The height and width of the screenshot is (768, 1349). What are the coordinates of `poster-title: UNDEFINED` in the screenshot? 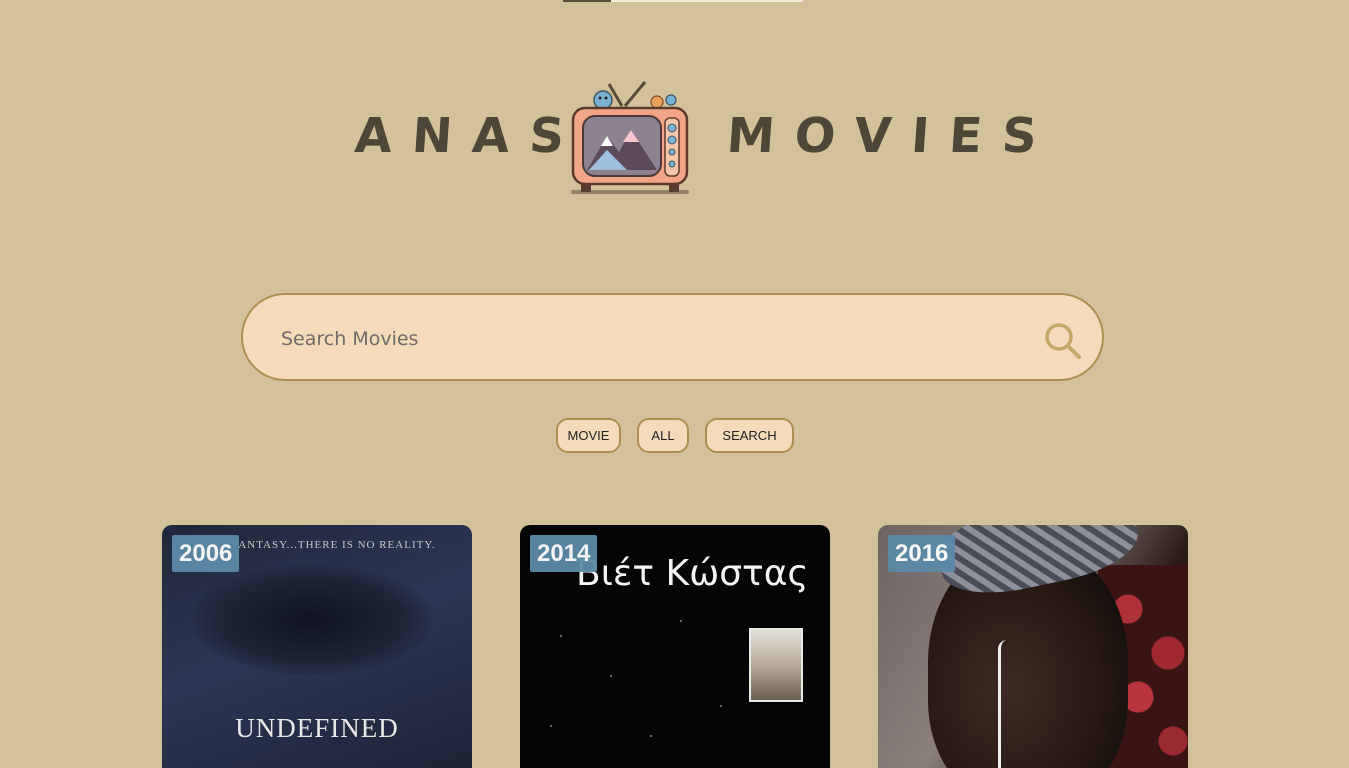 It's located at (317, 728).